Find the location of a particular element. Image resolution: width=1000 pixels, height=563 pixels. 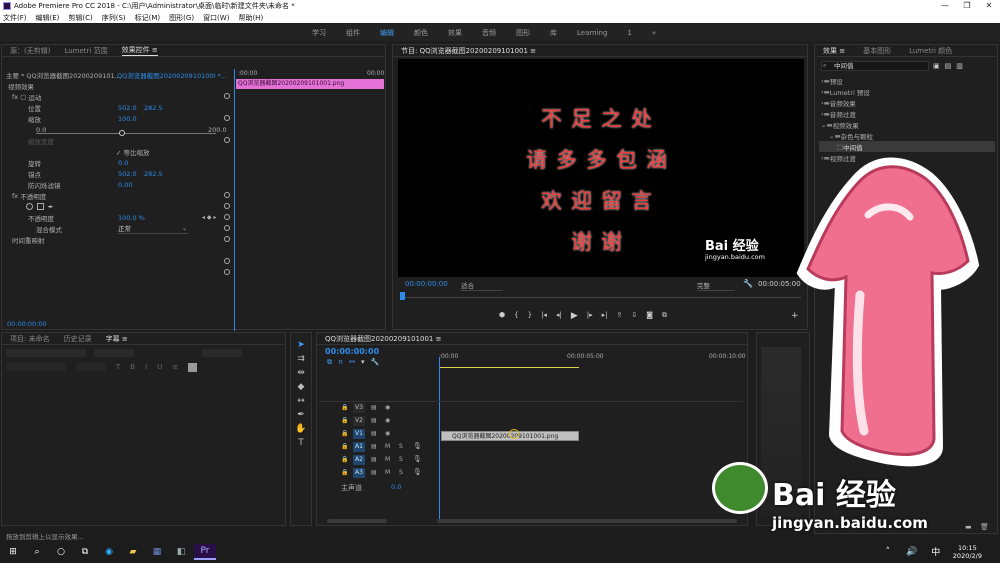

tray-icon: ˄ is located at coordinates (888, 552).